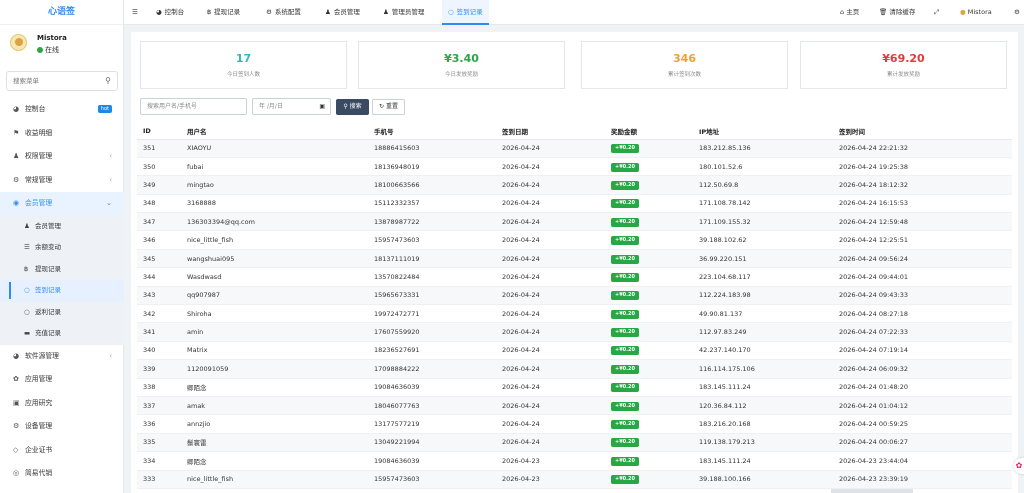 The height and width of the screenshot is (493, 1024). I want to click on col-id-cell: 344, so click(159, 277).